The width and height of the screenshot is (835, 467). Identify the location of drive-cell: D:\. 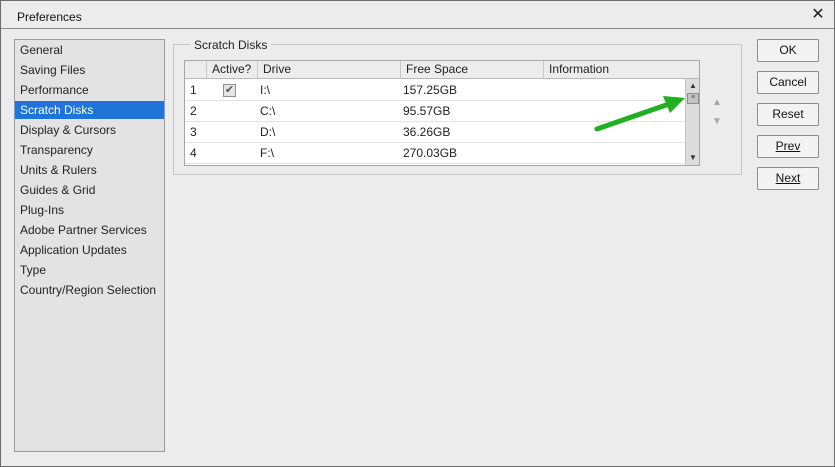
(268, 132).